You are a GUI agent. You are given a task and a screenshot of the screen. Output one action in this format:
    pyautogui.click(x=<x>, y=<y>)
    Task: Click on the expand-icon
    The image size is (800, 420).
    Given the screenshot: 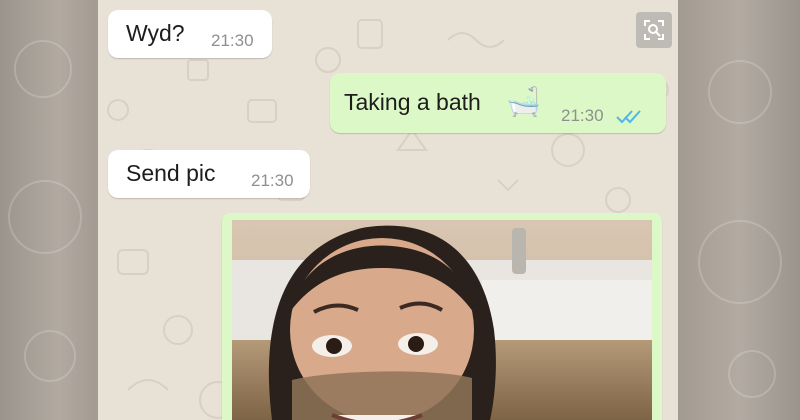 What is the action you would take?
    pyautogui.click(x=654, y=30)
    